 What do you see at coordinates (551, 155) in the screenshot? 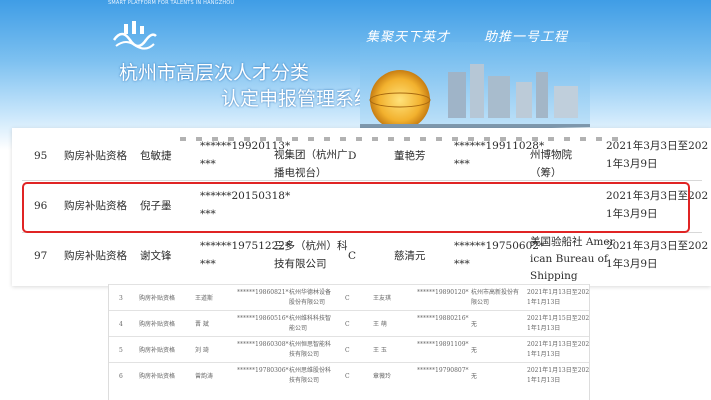
I see `spouse-employer: 州博物院` at bounding box center [551, 155].